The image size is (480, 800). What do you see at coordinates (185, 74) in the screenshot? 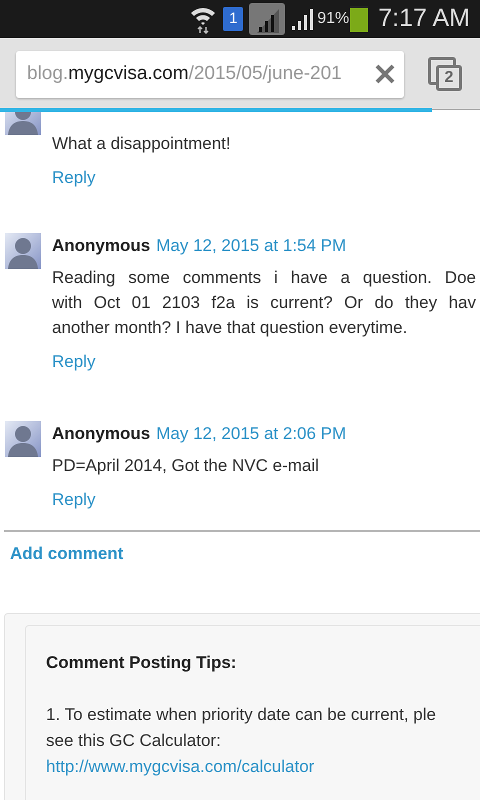
I see `url-text: blog.mygcvisa.com/2015/05/june-201` at bounding box center [185, 74].